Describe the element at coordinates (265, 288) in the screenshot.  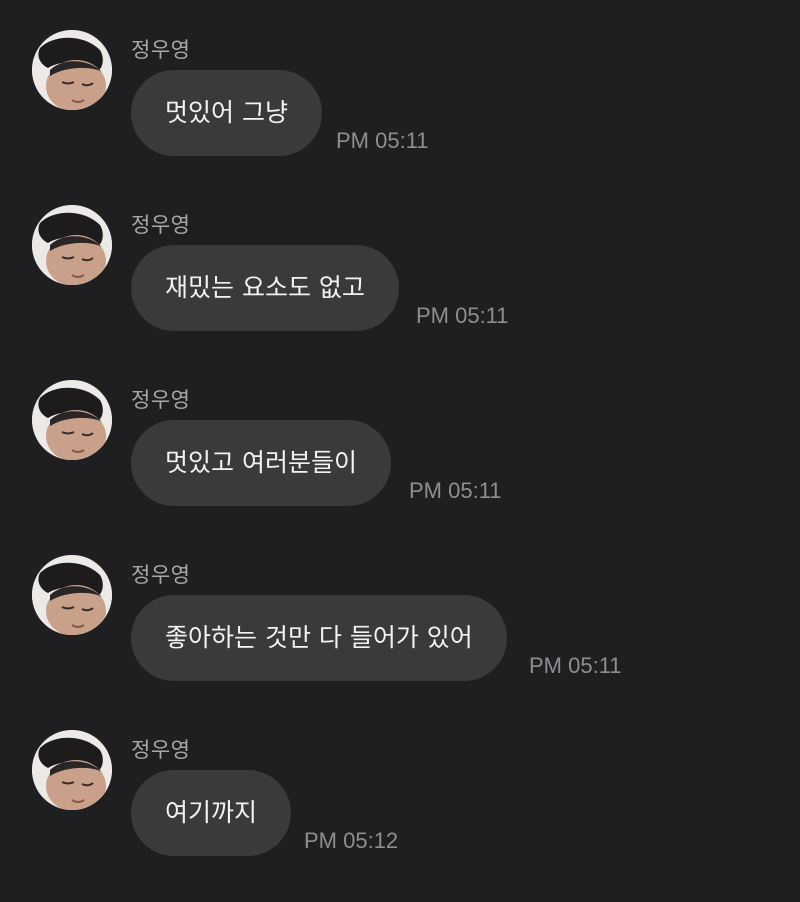
I see `message-bubble: 재밌는 요소도 없고` at that location.